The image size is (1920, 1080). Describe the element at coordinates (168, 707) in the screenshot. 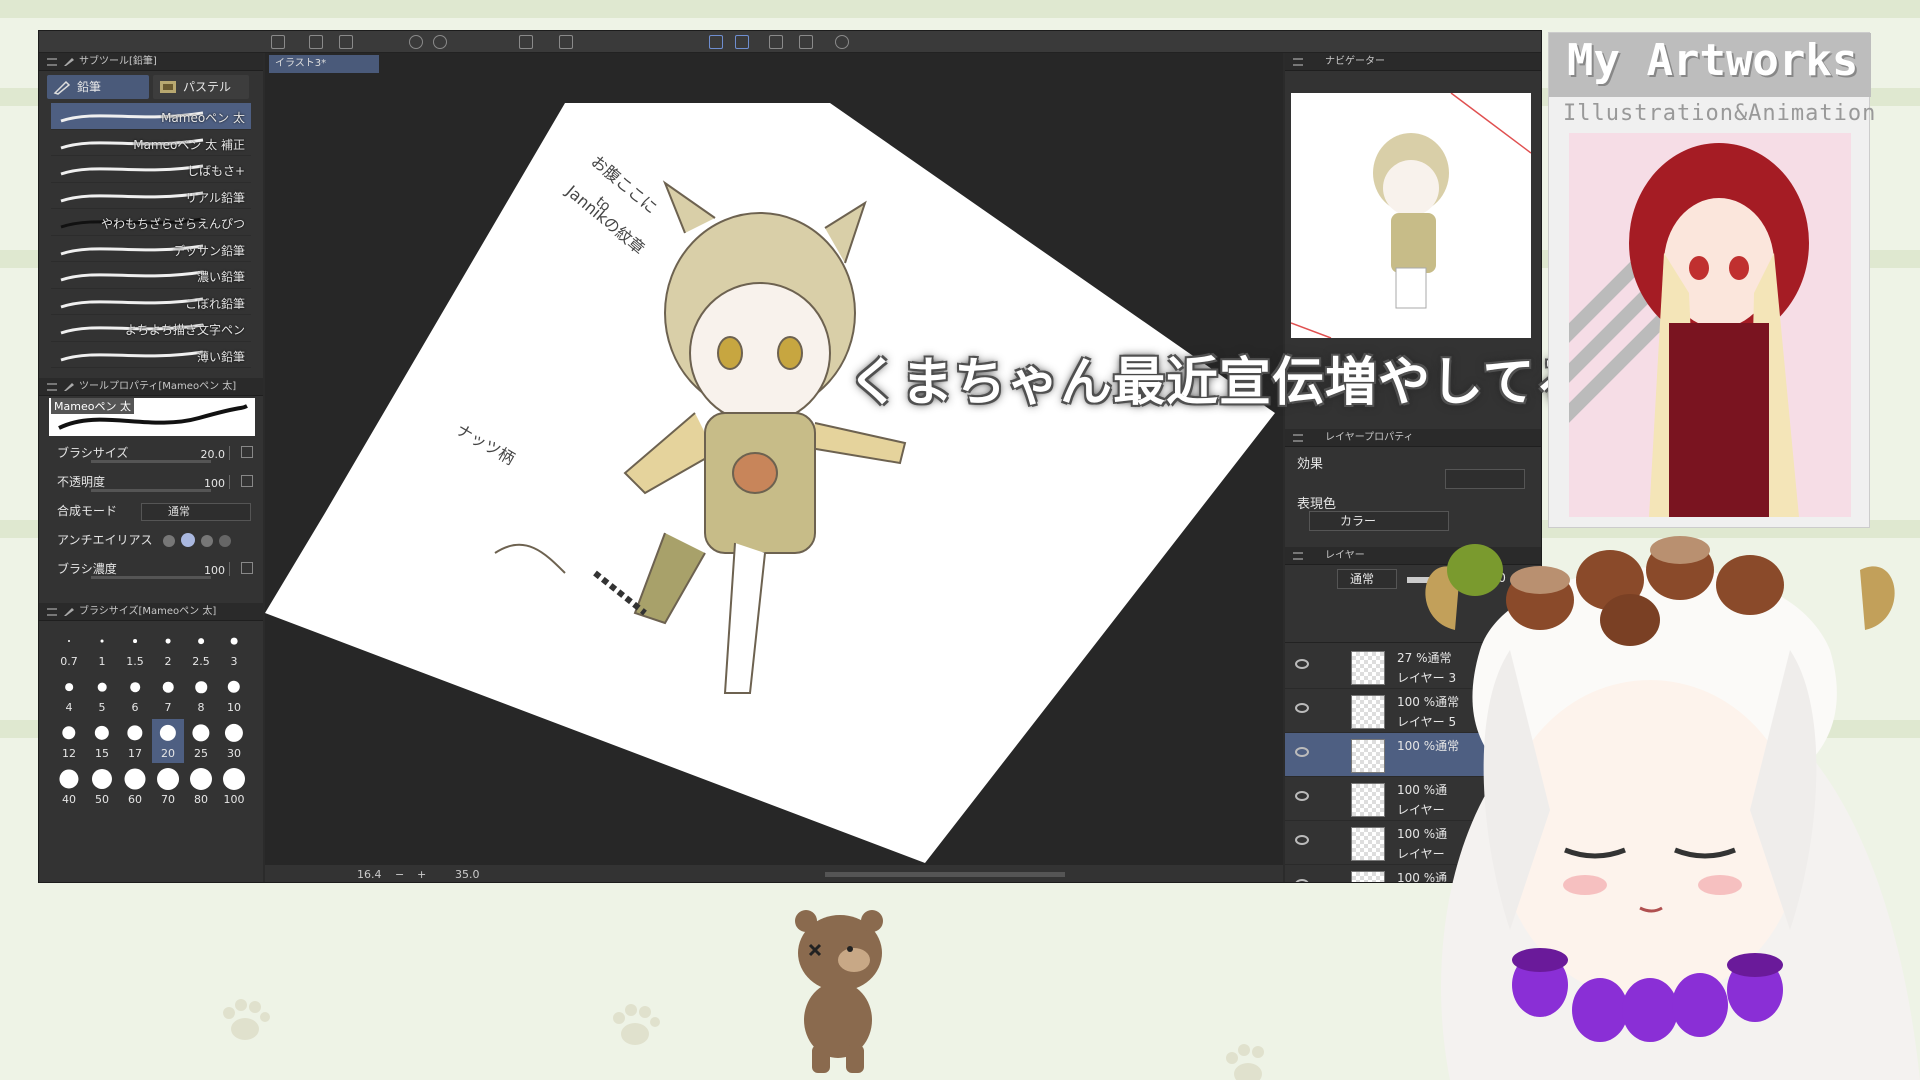

I see `size-value: 7` at that location.